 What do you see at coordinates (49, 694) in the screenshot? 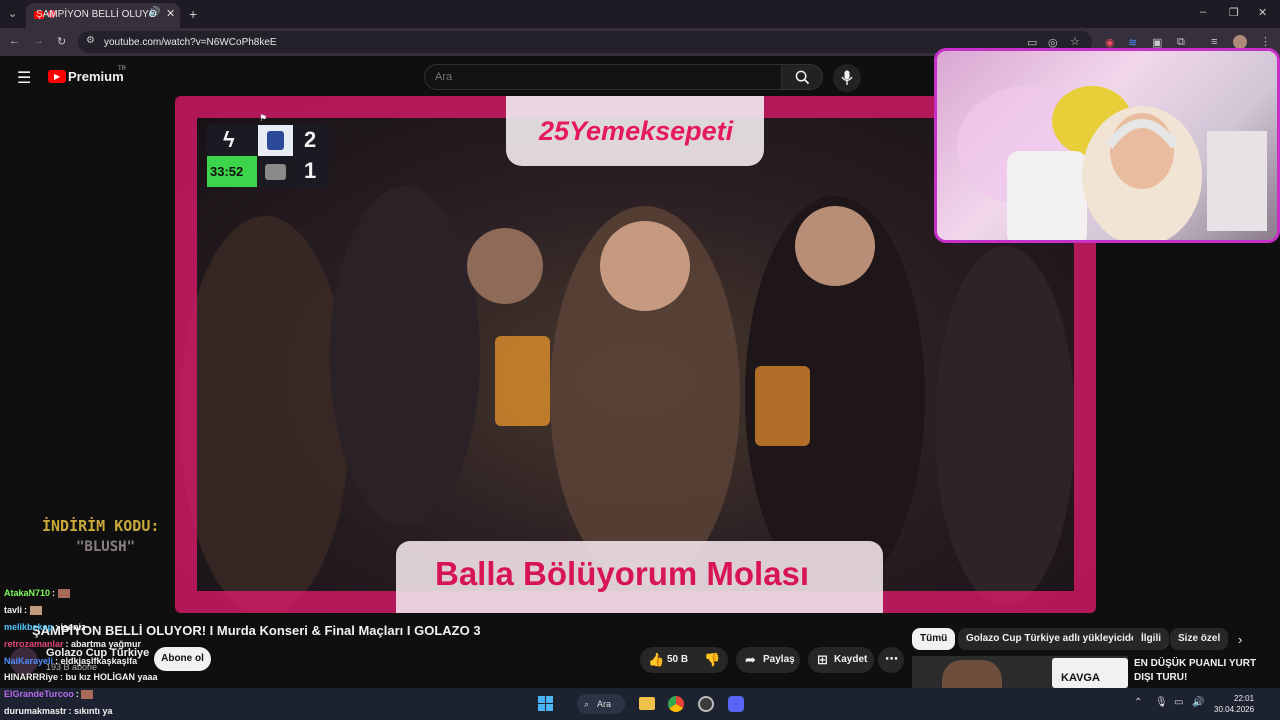
I see `chat-message: ElGrandeTurcoo:` at bounding box center [49, 694].